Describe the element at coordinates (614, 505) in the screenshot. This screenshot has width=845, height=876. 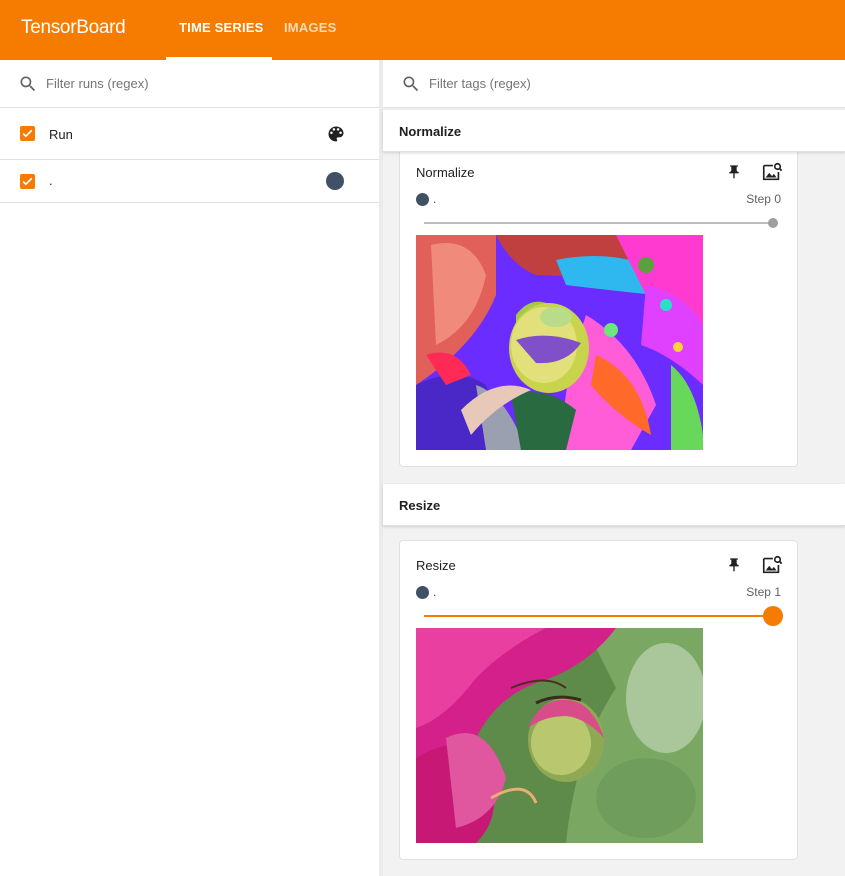
I see `group-header-resize: Resize` at that location.